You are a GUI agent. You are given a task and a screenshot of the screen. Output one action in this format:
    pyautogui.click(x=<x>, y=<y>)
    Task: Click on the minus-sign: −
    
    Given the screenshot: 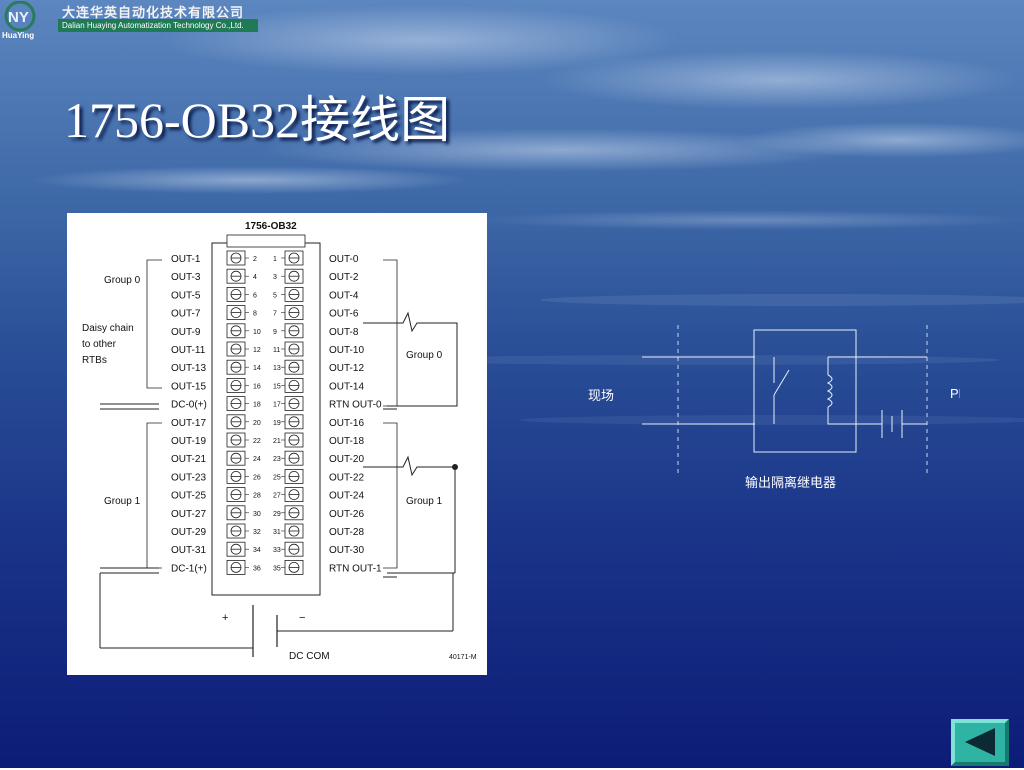 What is the action you would take?
    pyautogui.click(x=302, y=618)
    